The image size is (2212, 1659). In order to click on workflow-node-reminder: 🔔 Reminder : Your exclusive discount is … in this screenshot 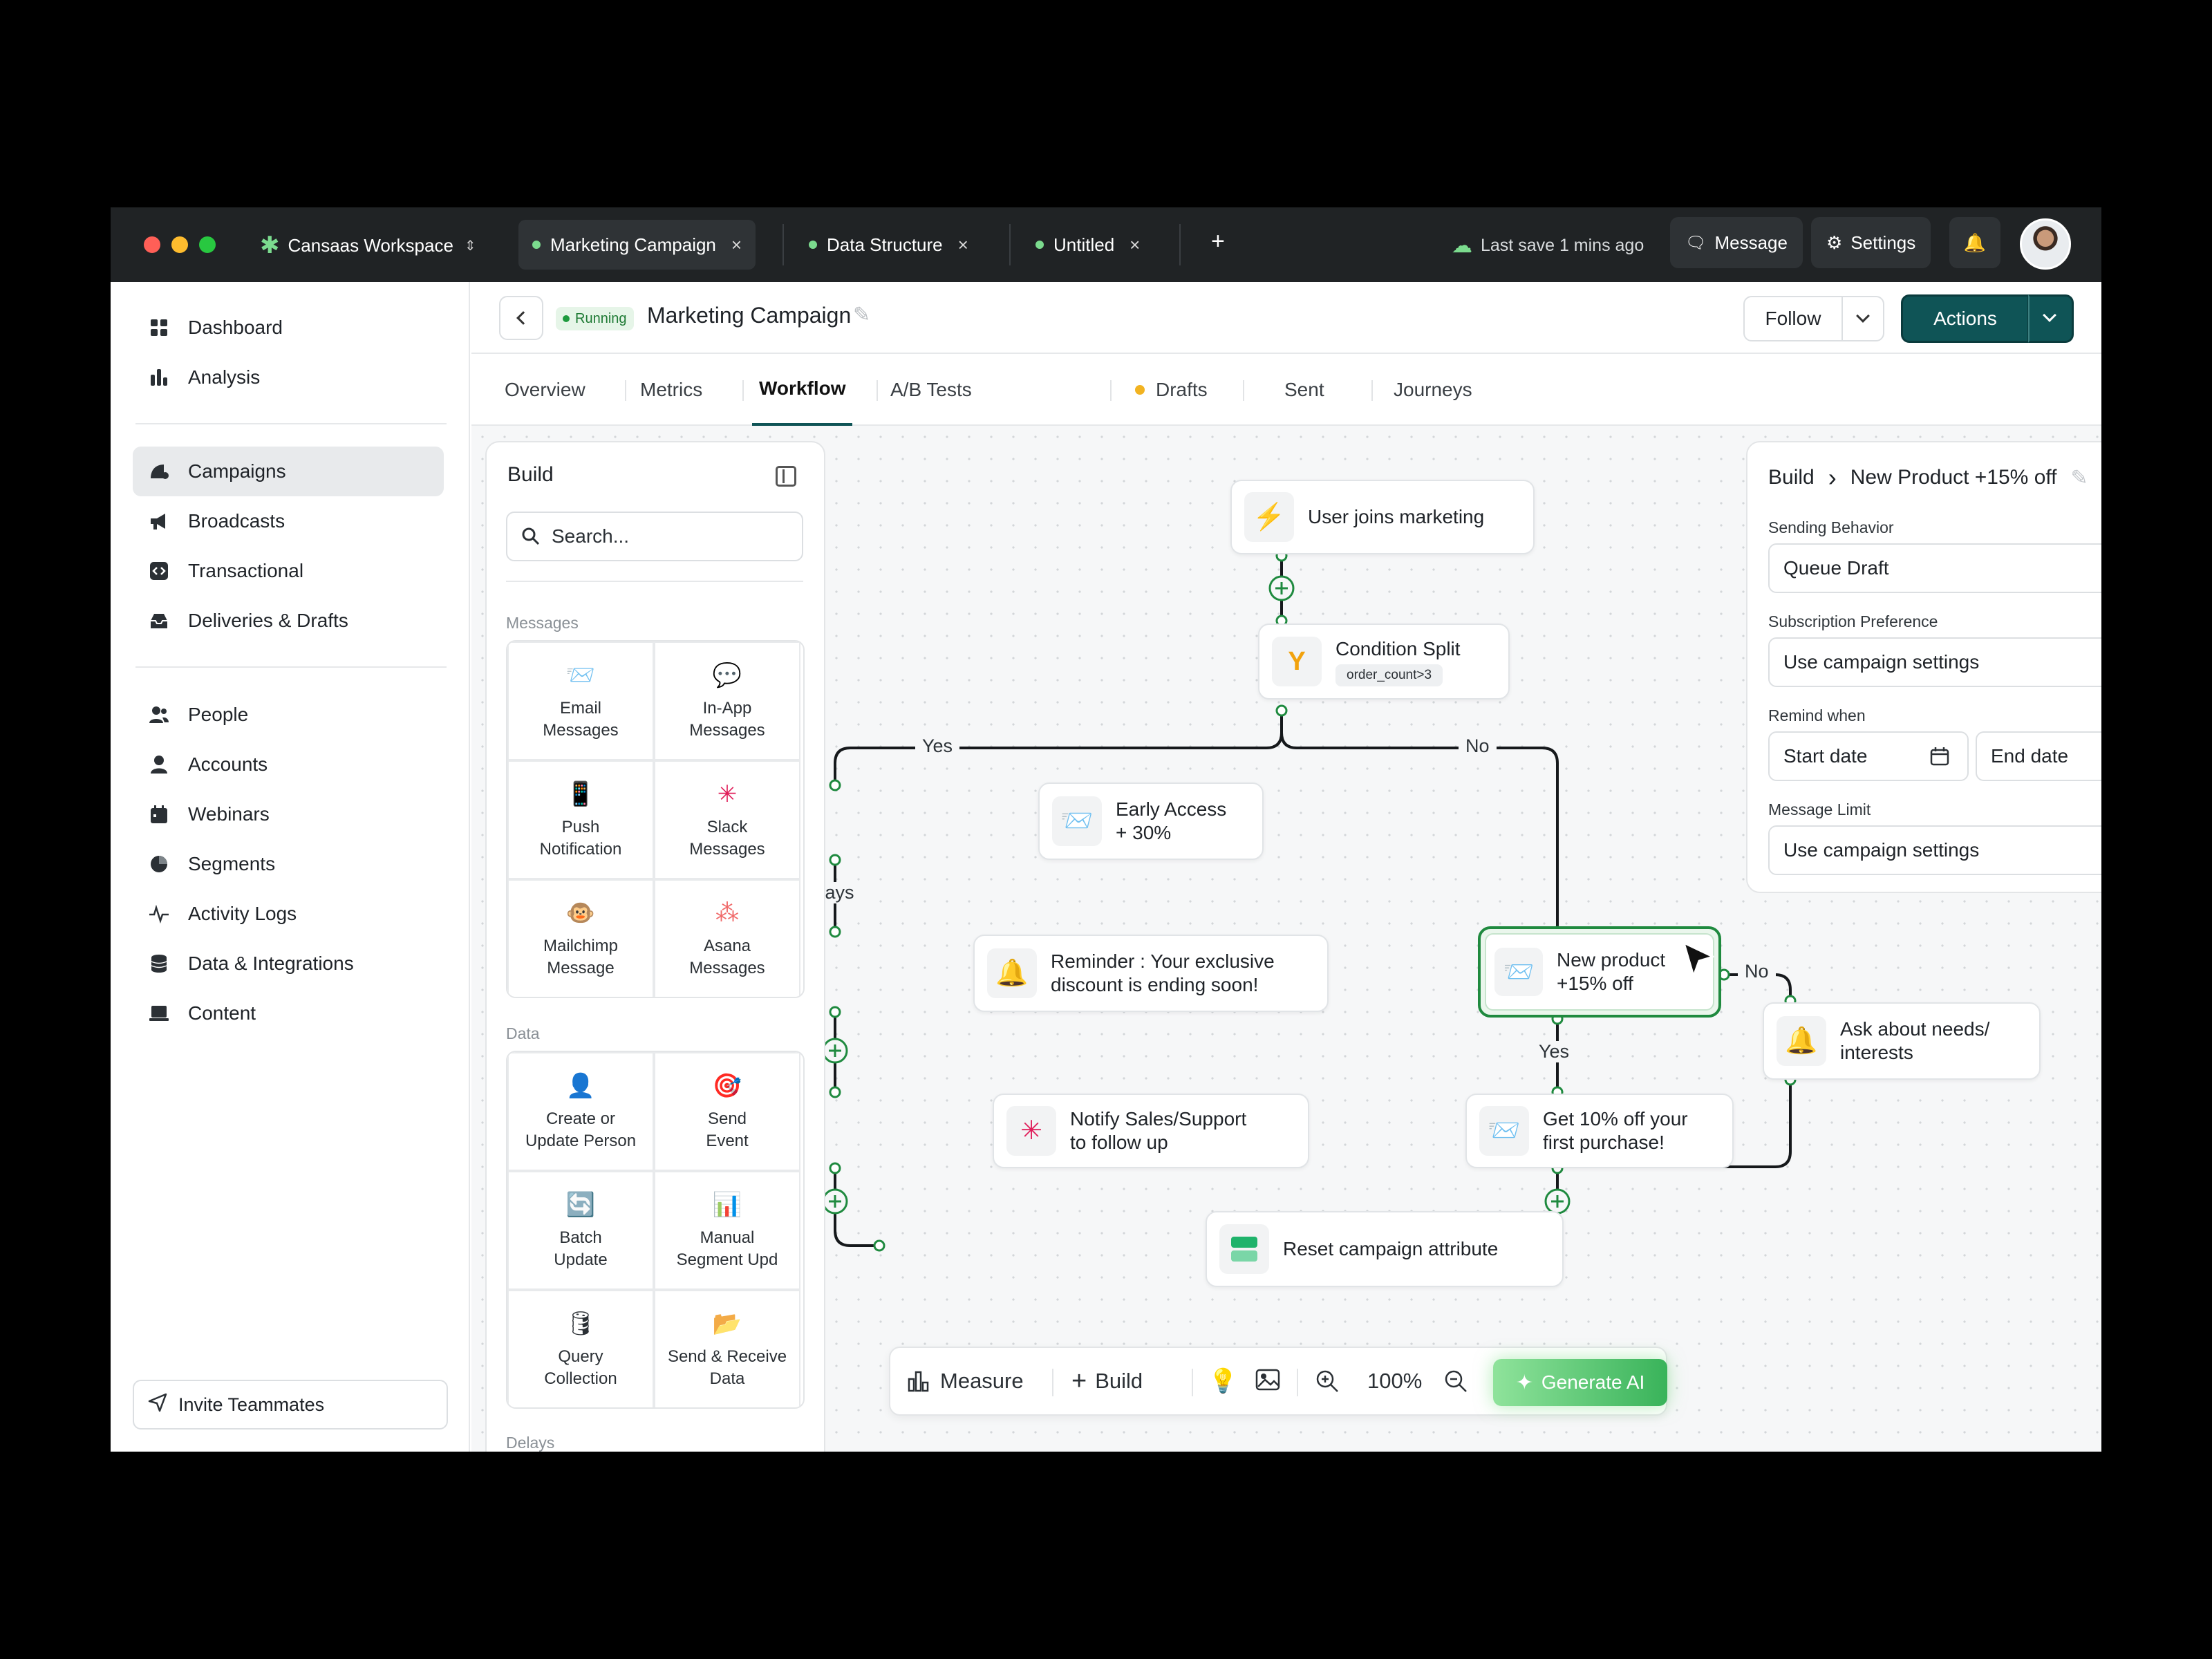, I will do `click(1151, 974)`.